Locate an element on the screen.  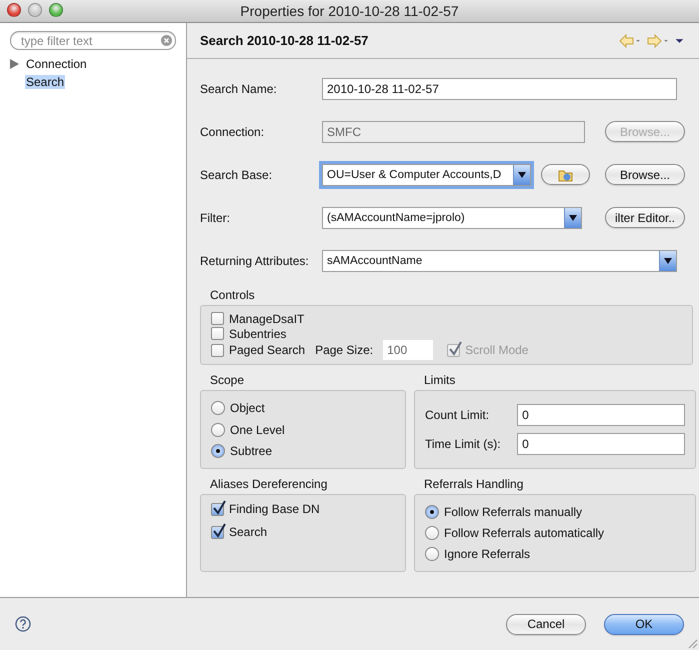
group-title: Referrals Handling is located at coordinates (473, 485).